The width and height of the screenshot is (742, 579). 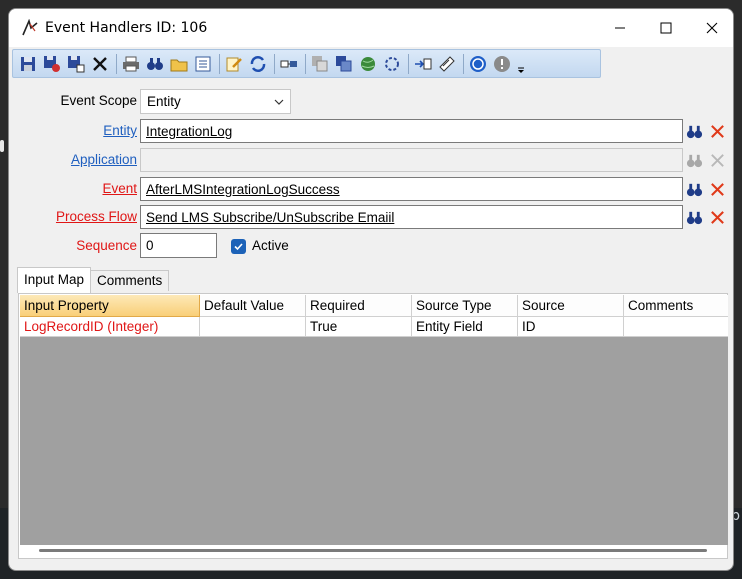 I want to click on settings-button, so click(x=392, y=64).